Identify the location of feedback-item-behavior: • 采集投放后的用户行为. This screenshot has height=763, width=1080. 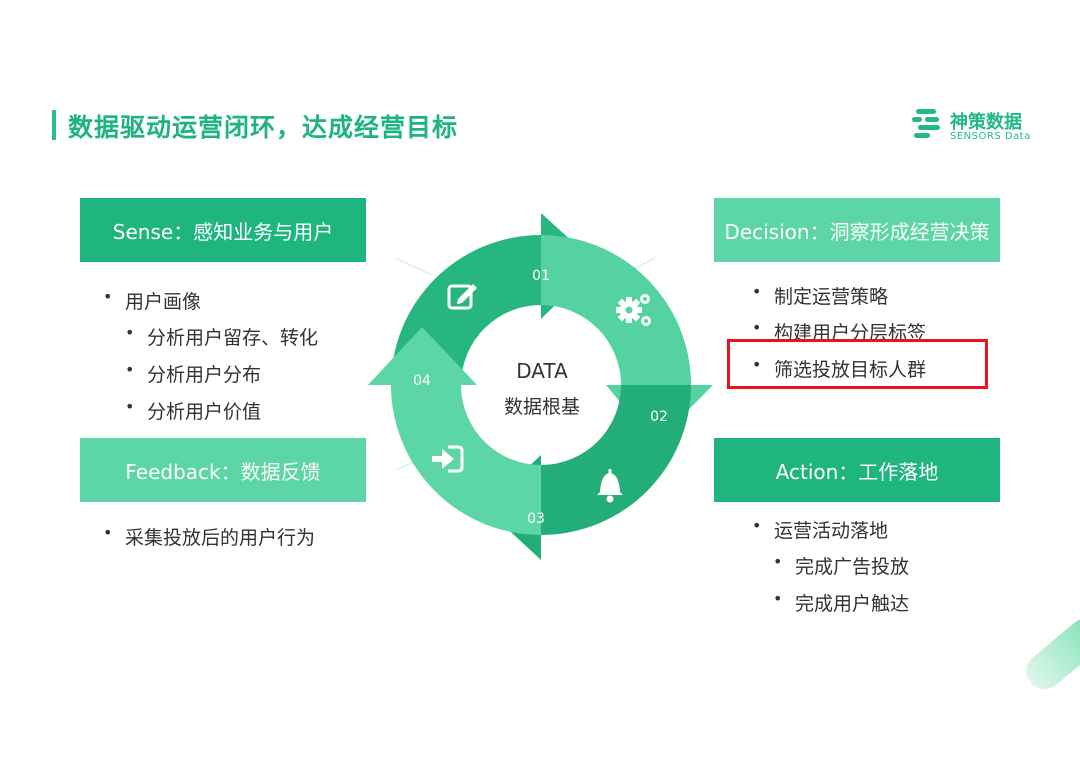
(209, 536).